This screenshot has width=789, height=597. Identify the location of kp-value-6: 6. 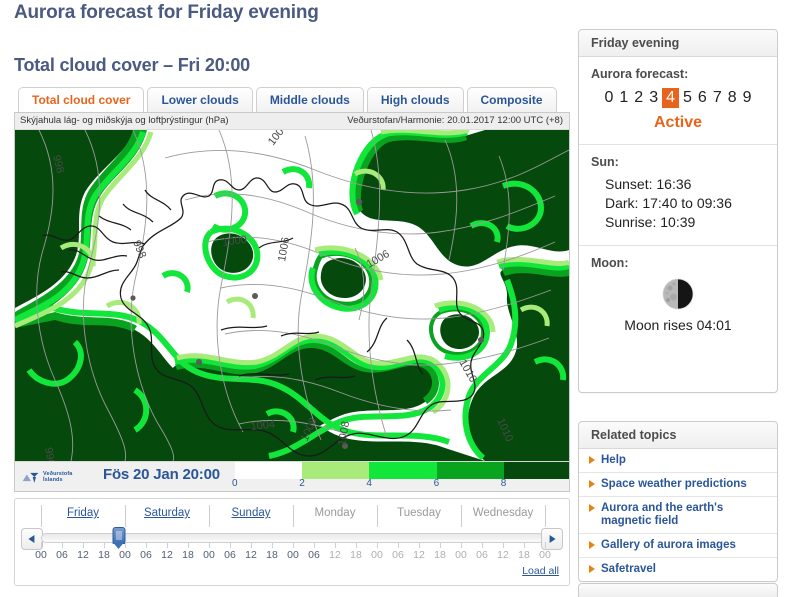
(702, 98).